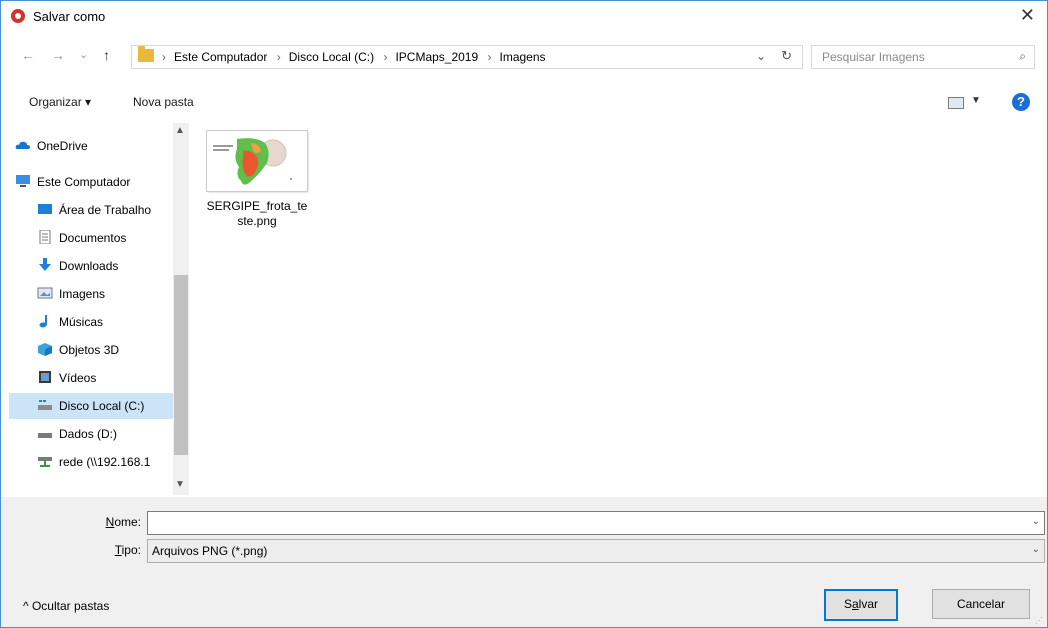 This screenshot has width=1048, height=628. Describe the element at coordinates (45, 237) in the screenshot. I see `documents-icon` at that location.